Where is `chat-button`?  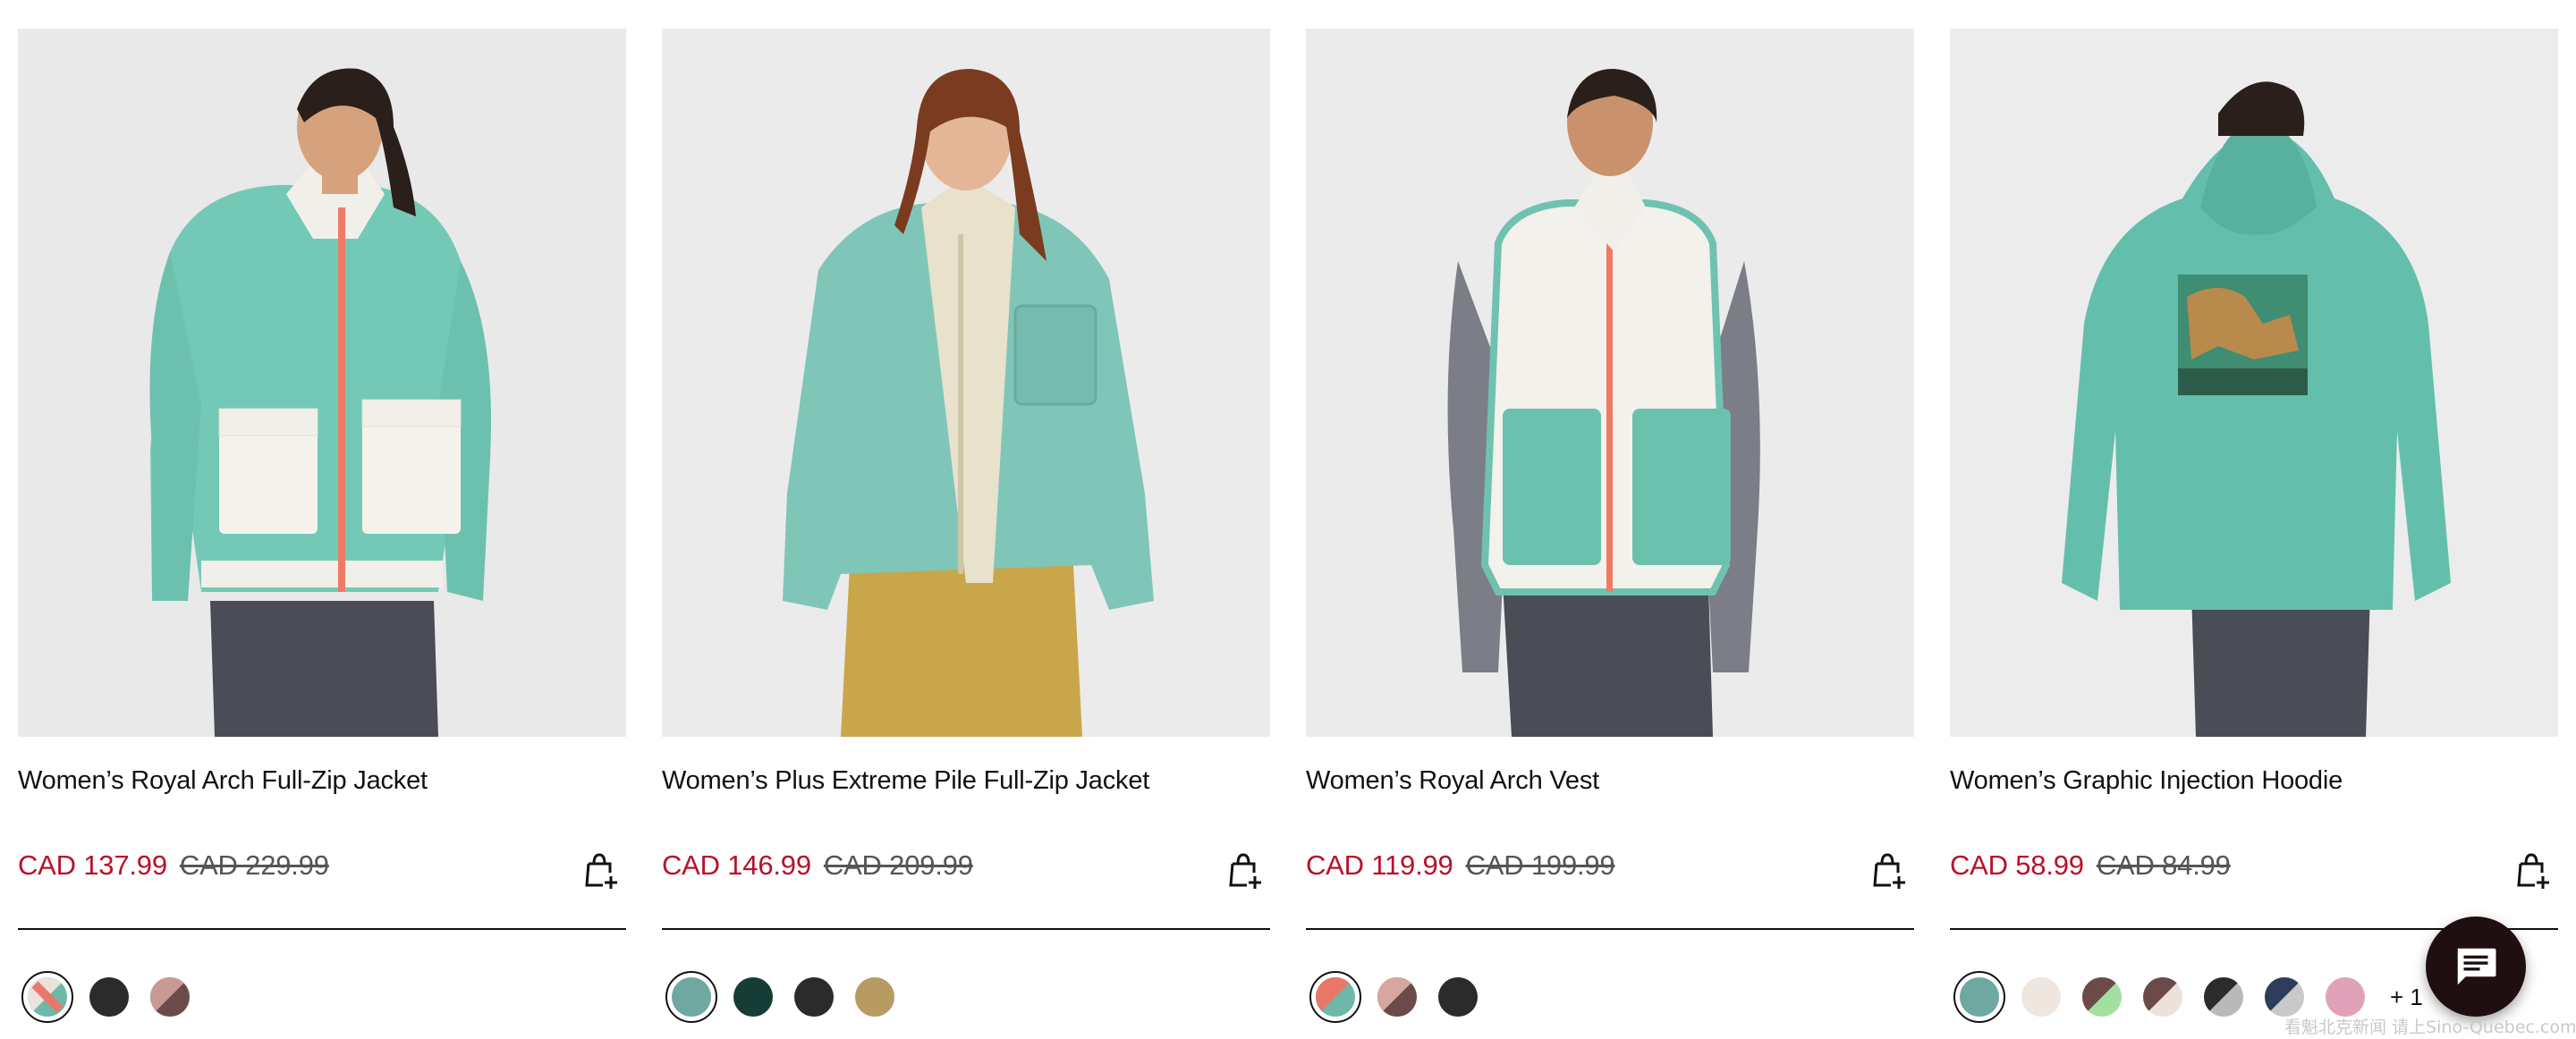 chat-button is located at coordinates (2476, 967).